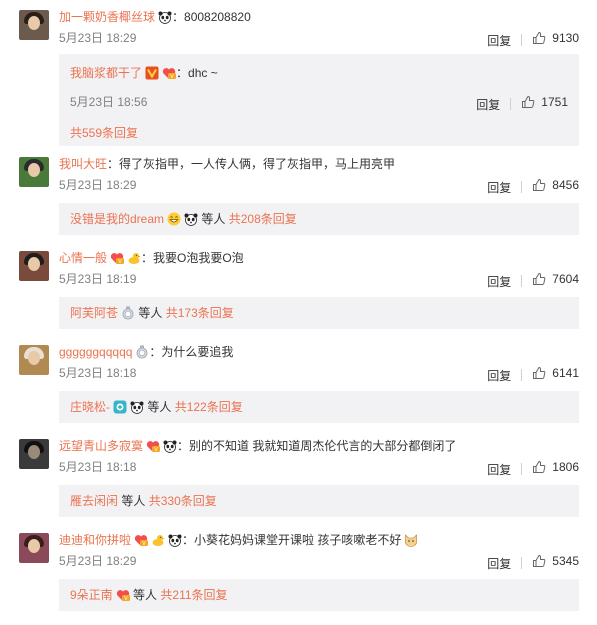 This screenshot has height=625, width=597. I want to click on comment-username: ggggggqqqqq, so click(95, 352).